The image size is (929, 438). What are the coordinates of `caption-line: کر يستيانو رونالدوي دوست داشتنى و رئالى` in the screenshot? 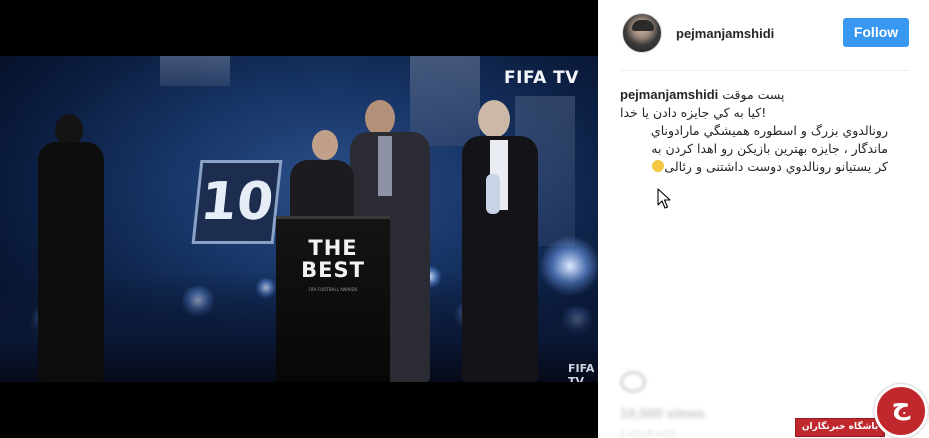 It's located at (754, 168).